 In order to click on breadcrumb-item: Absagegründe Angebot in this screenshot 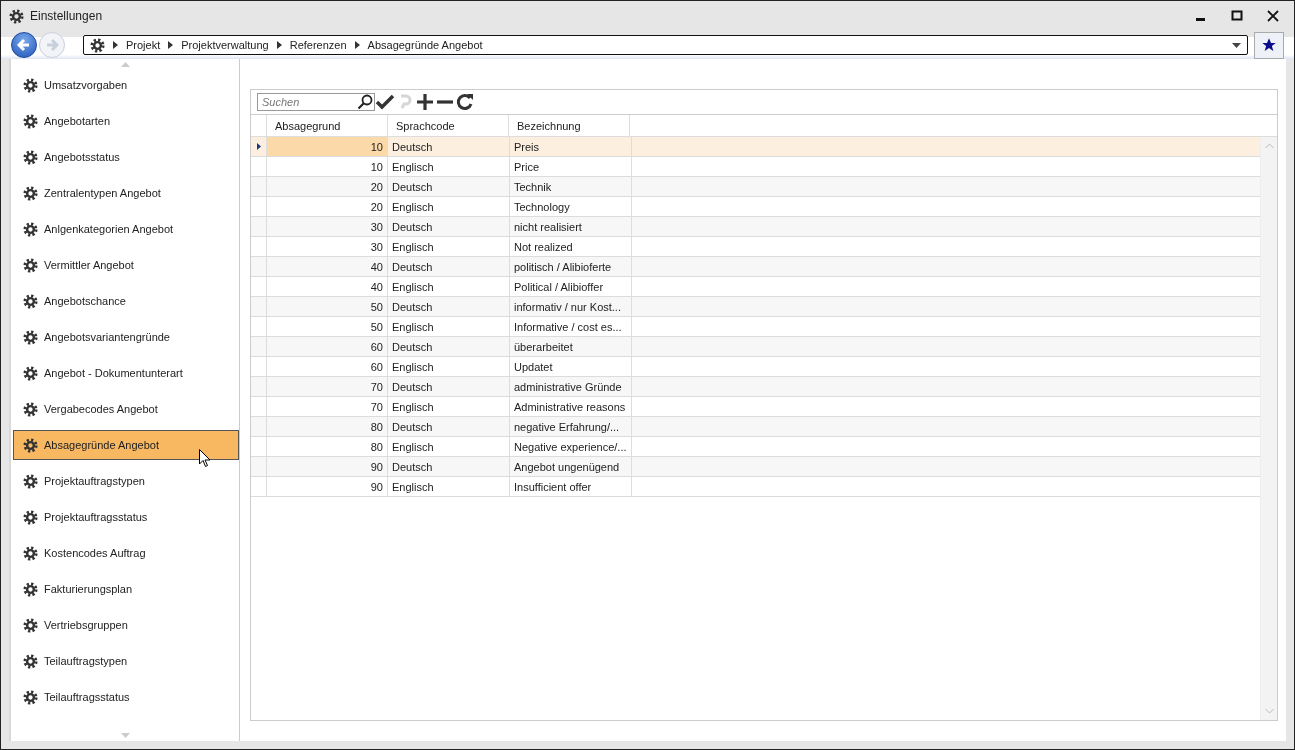, I will do `click(425, 45)`.